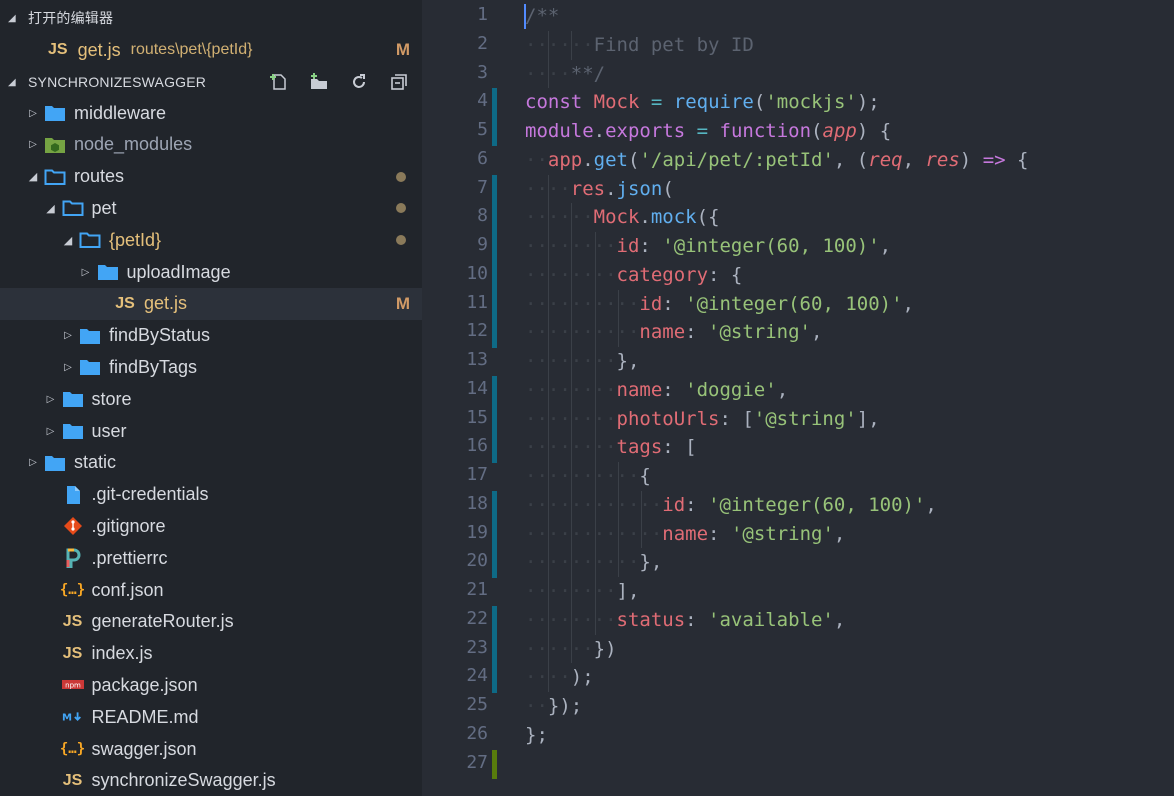  What do you see at coordinates (211, 495) in the screenshot?
I see `tree-item: .git-credentials` at bounding box center [211, 495].